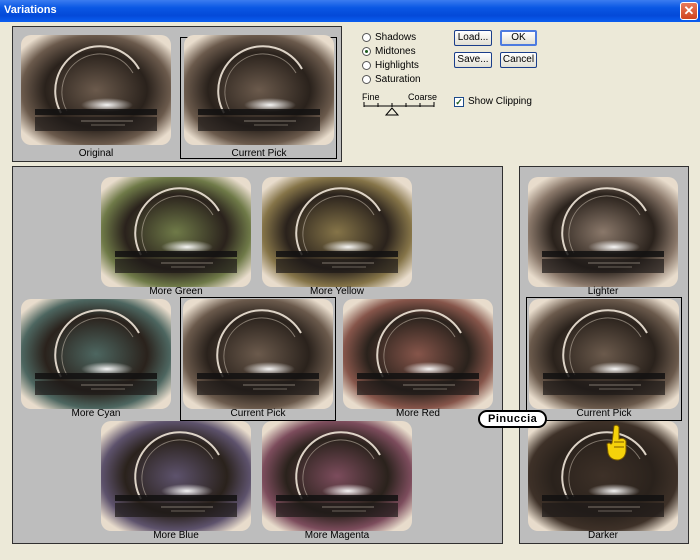 This screenshot has width=700, height=560. What do you see at coordinates (96, 354) in the screenshot?
I see `more-cyan-thumbnail` at bounding box center [96, 354].